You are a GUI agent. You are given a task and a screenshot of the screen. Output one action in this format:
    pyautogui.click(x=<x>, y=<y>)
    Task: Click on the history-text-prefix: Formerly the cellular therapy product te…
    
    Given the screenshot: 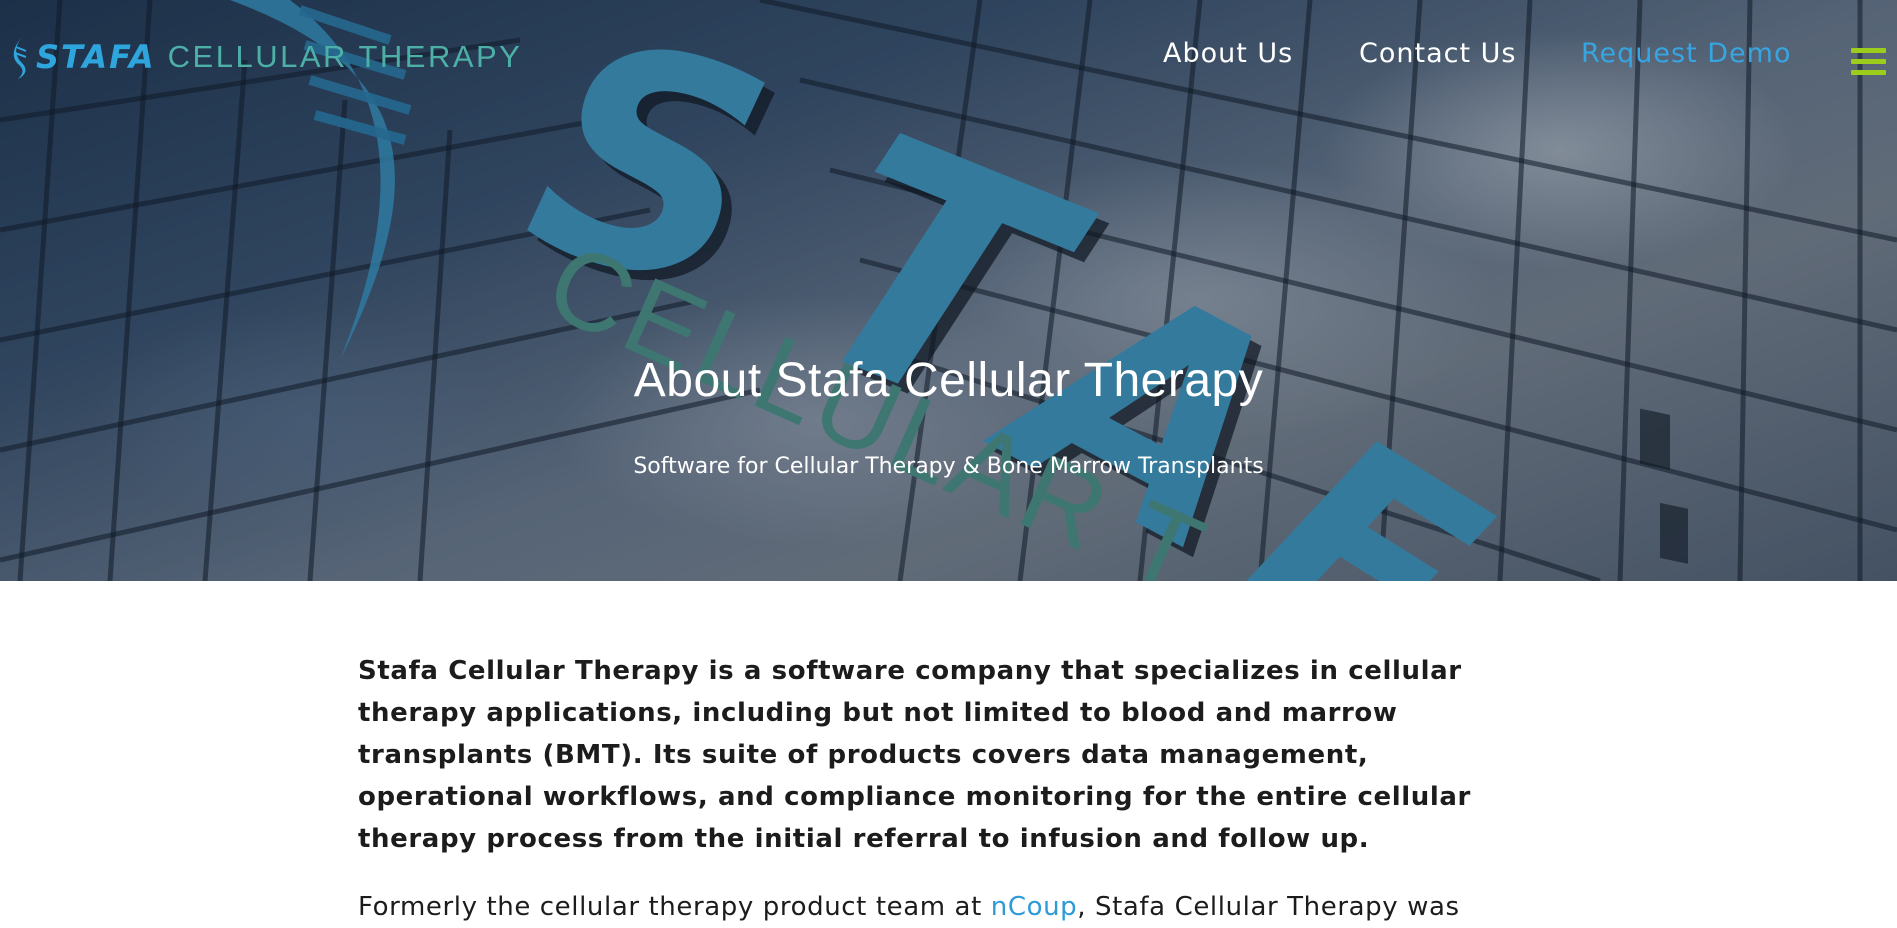 What is the action you would take?
    pyautogui.click(x=674, y=907)
    